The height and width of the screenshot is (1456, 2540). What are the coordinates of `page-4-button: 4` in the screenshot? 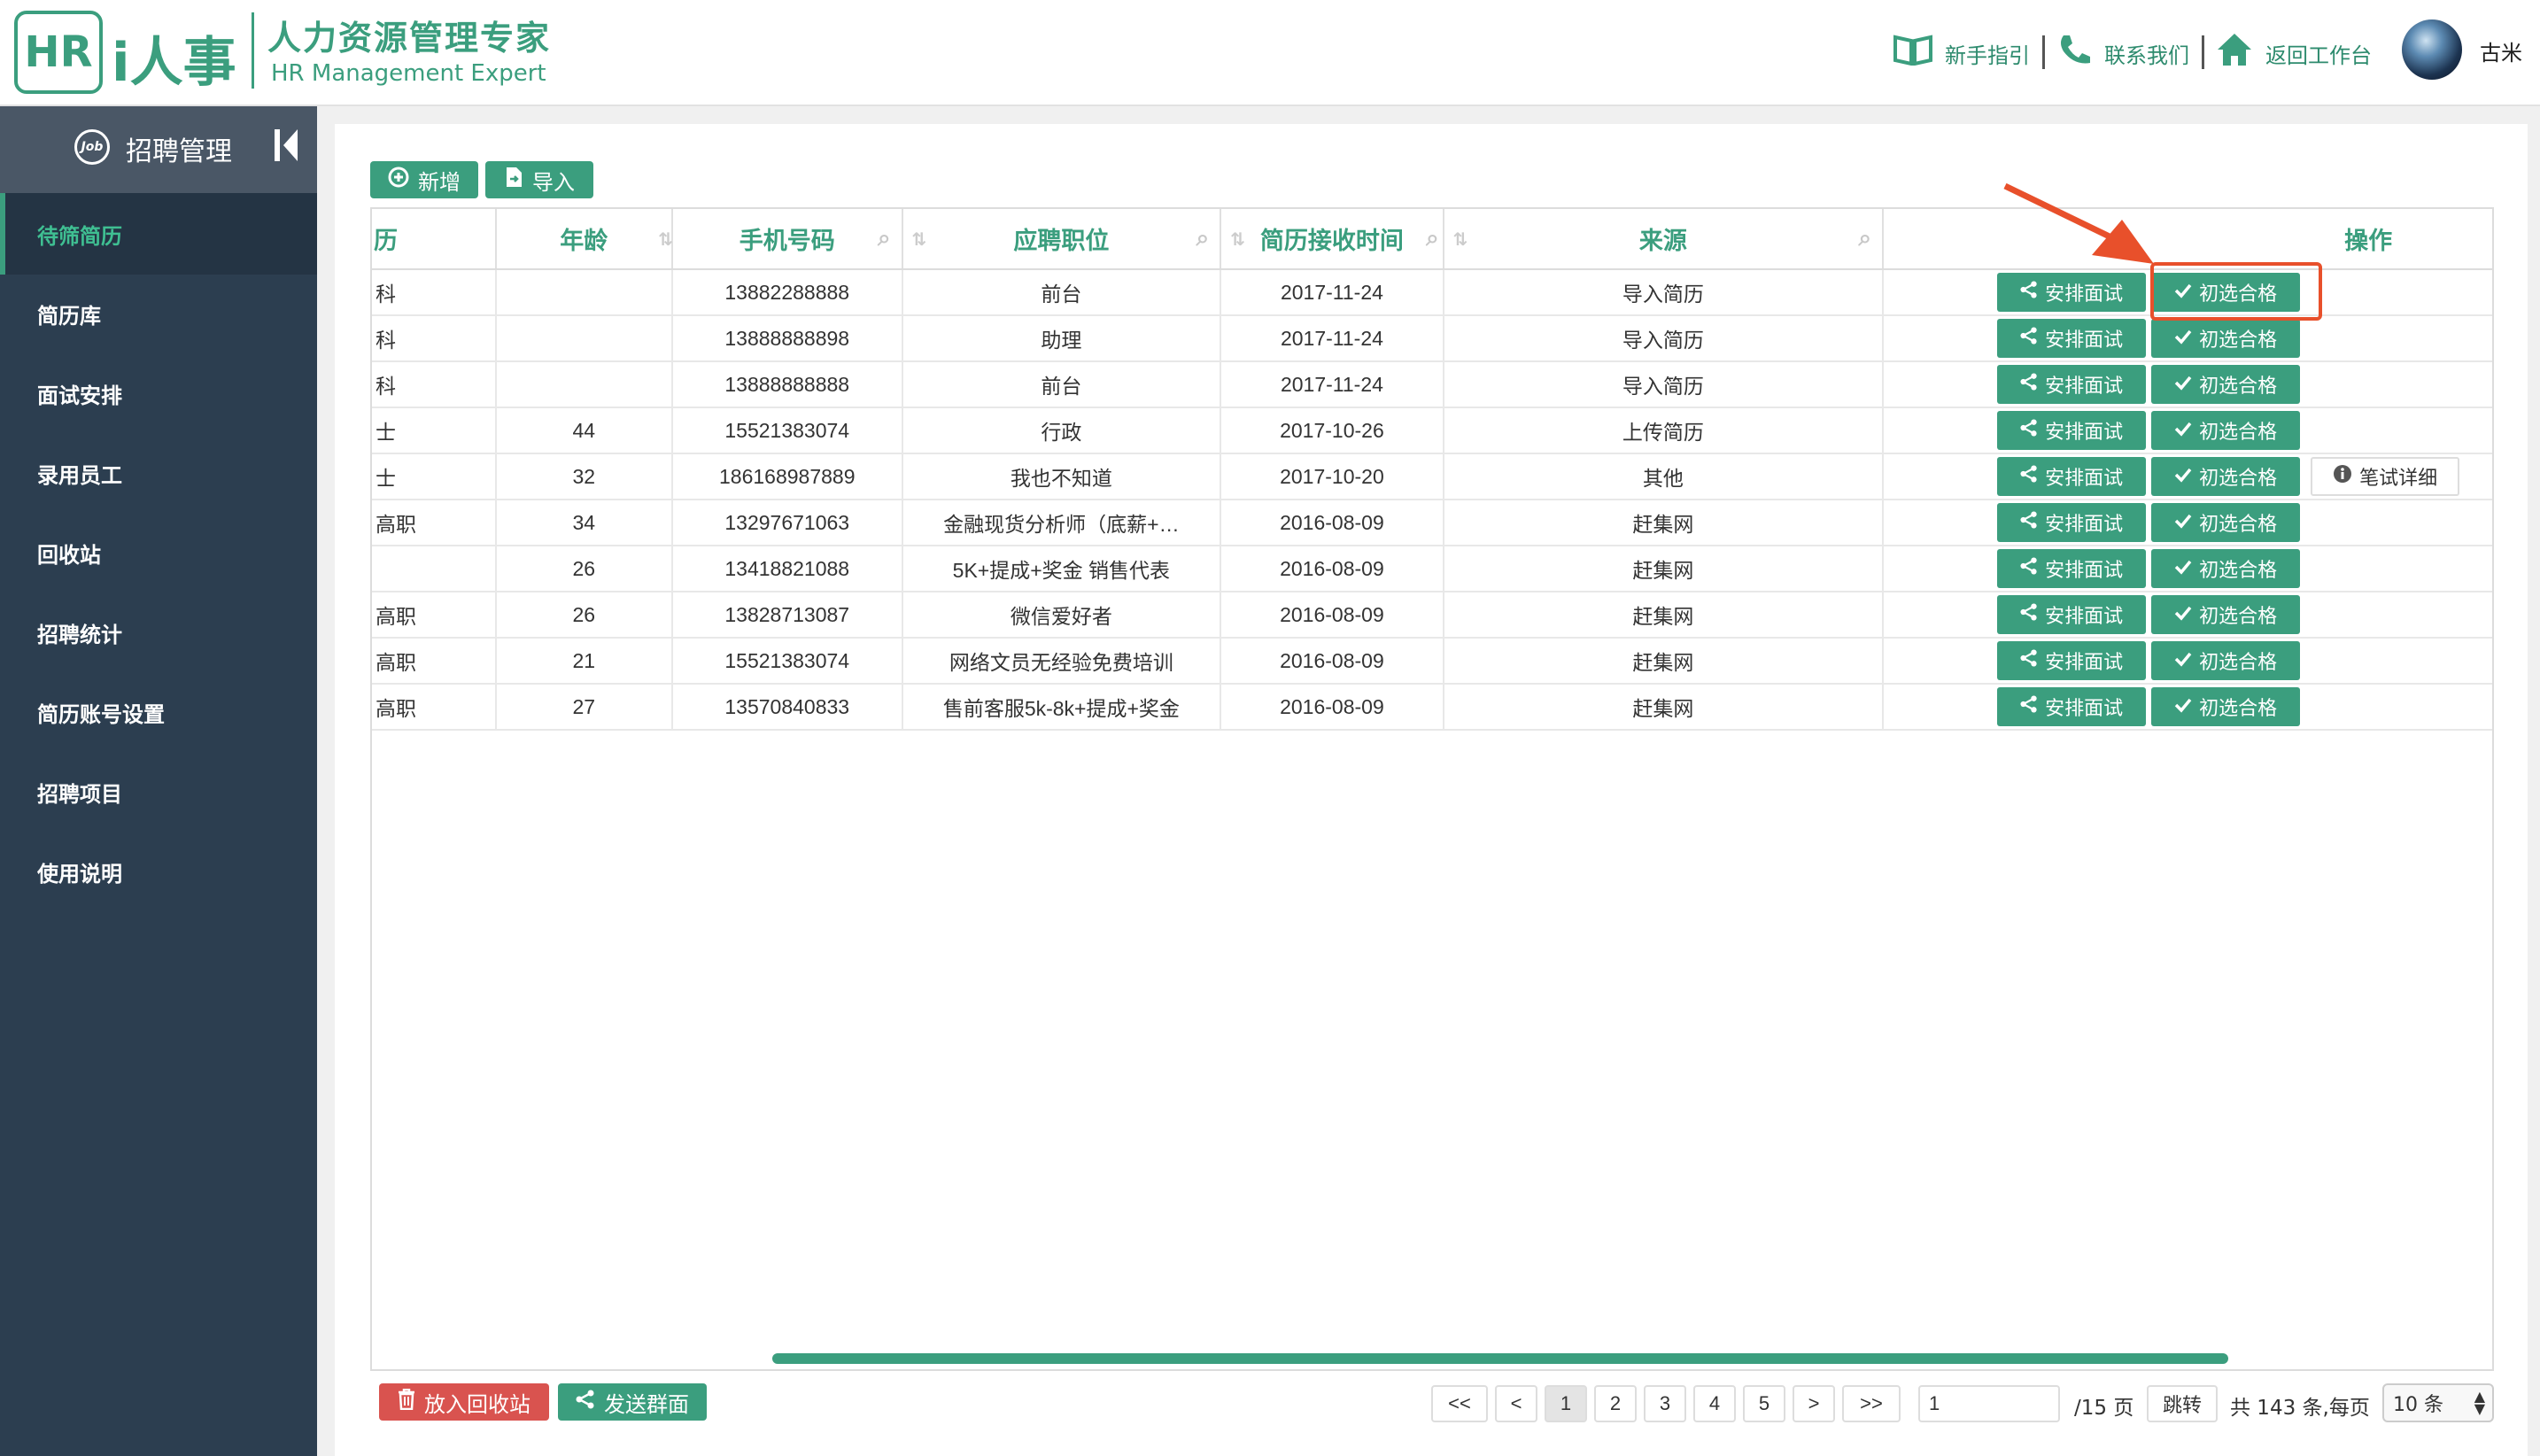 It's located at (1715, 1403).